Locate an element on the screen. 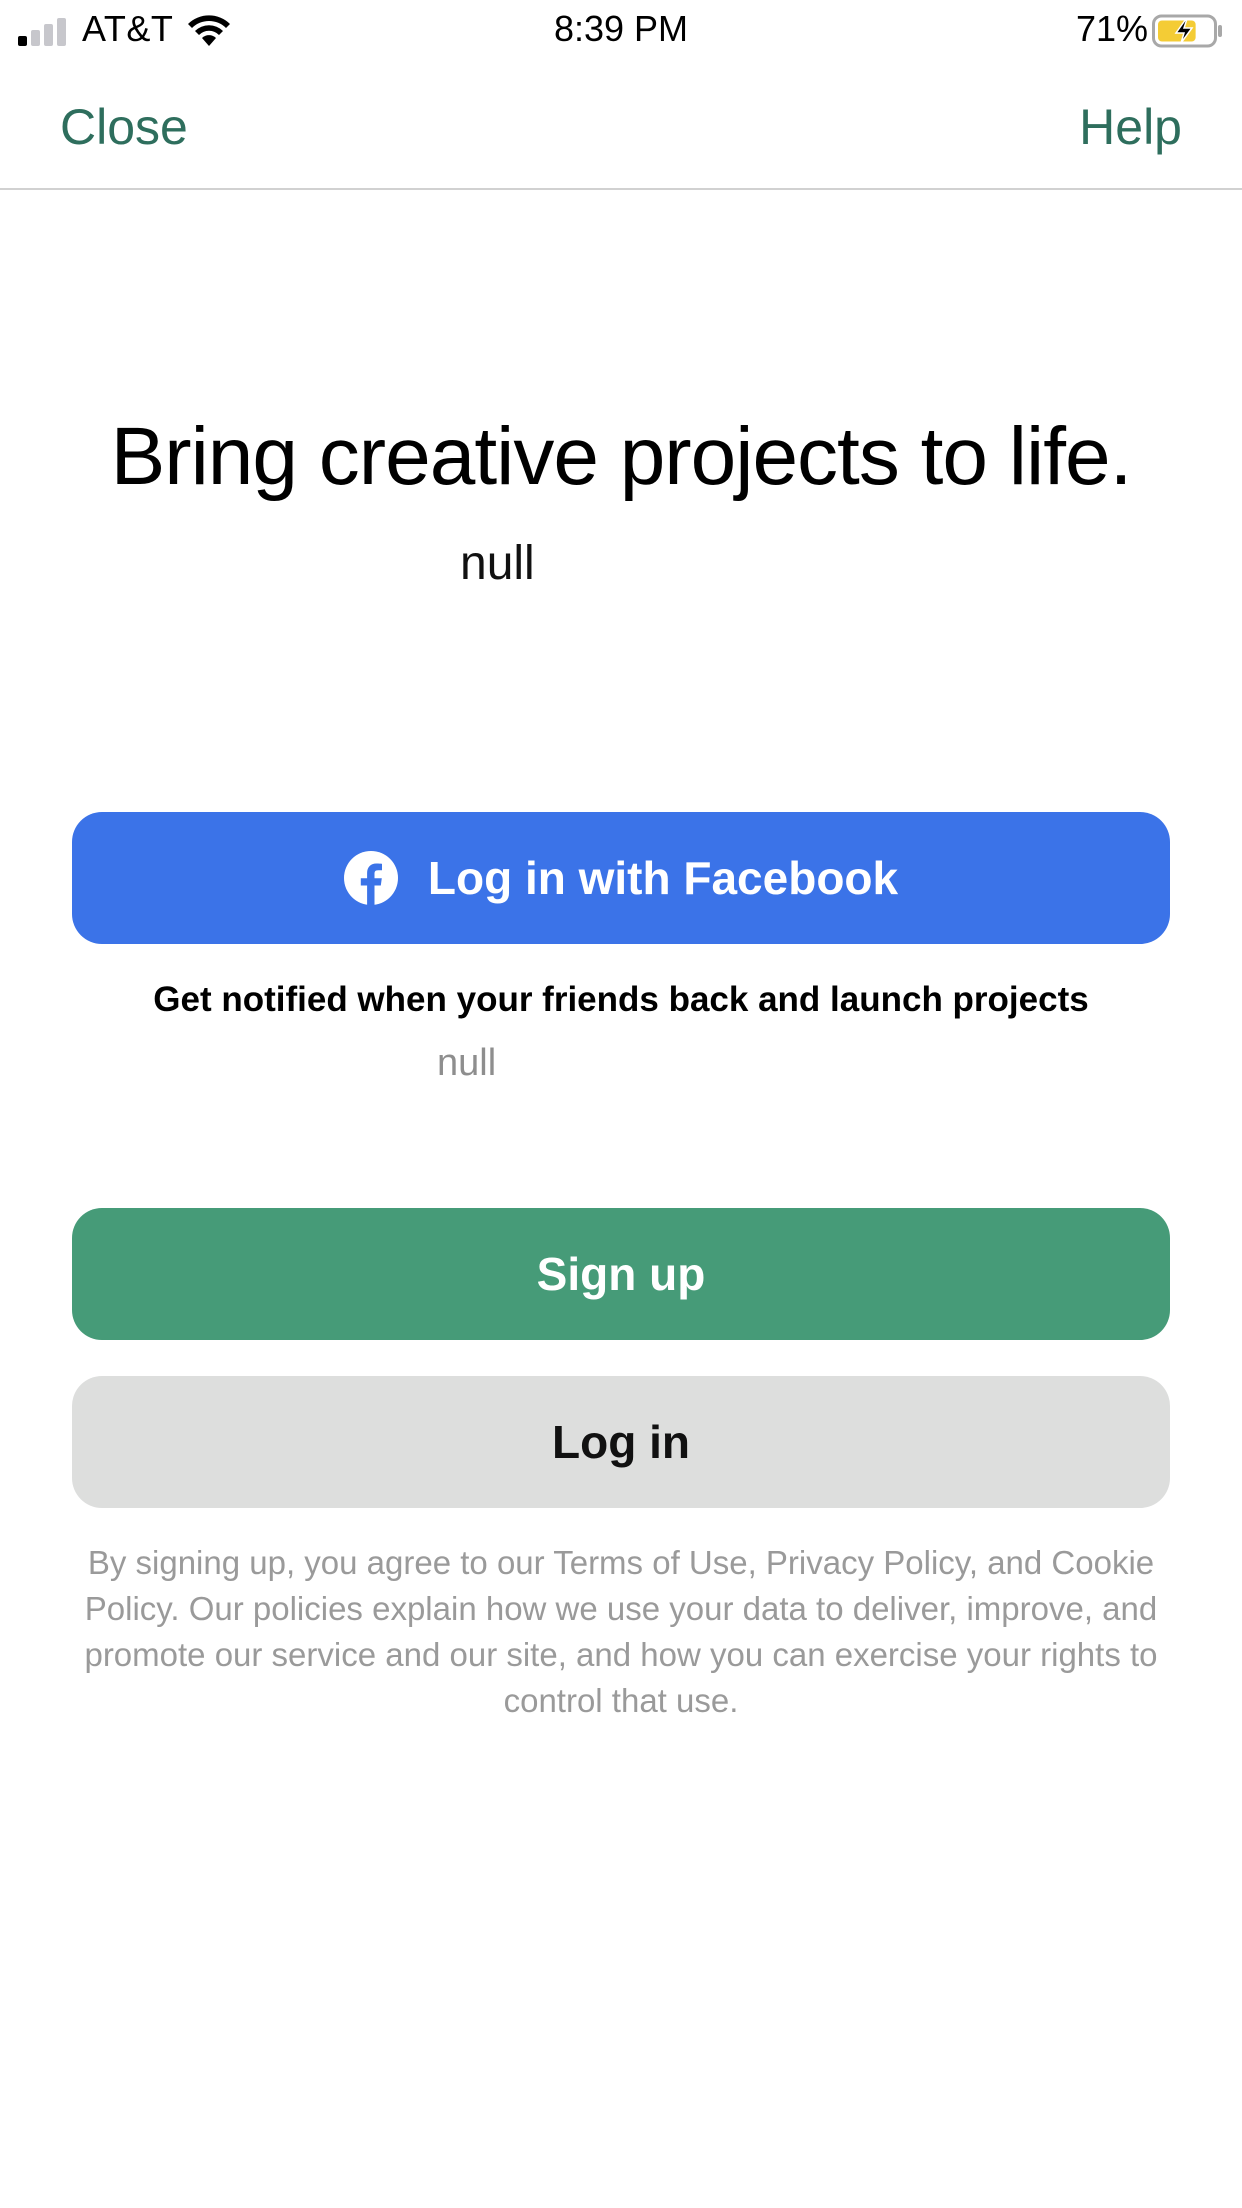 The height and width of the screenshot is (2208, 1242). battery-charging-icon is located at coordinates (1187, 31).